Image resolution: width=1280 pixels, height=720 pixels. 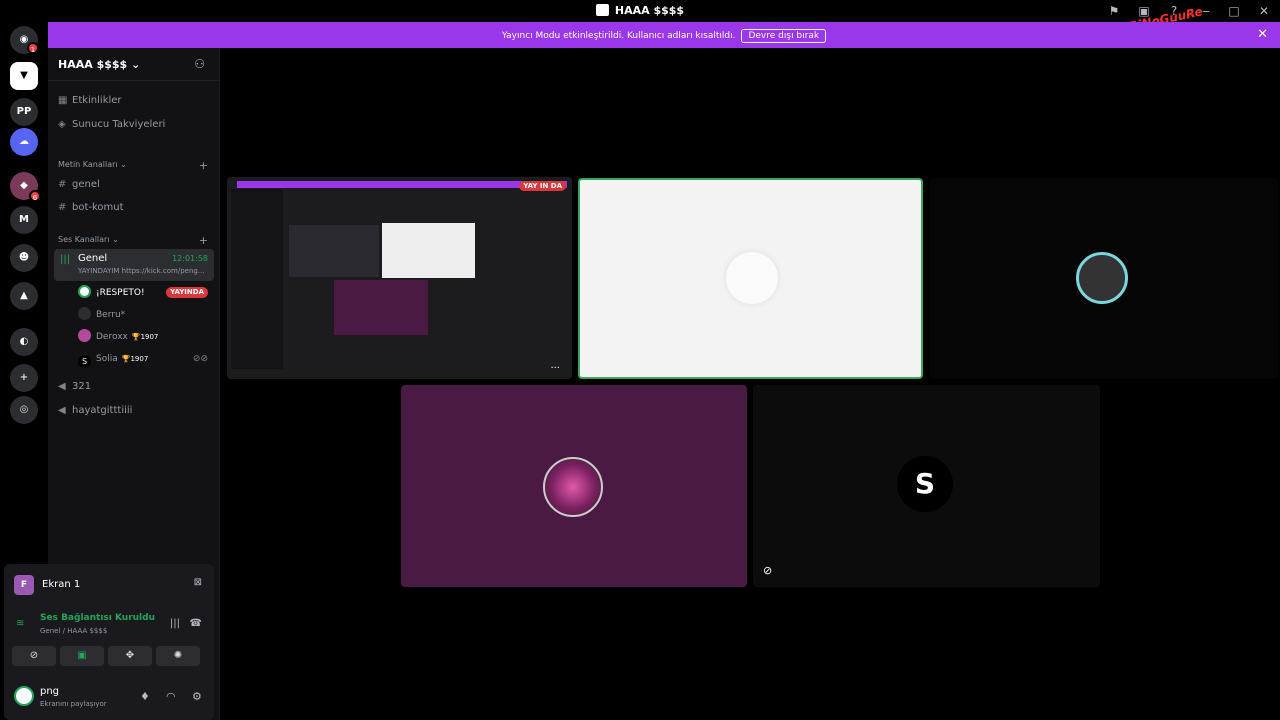 I want to click on server-icon-8: ◐, so click(x=24, y=342).